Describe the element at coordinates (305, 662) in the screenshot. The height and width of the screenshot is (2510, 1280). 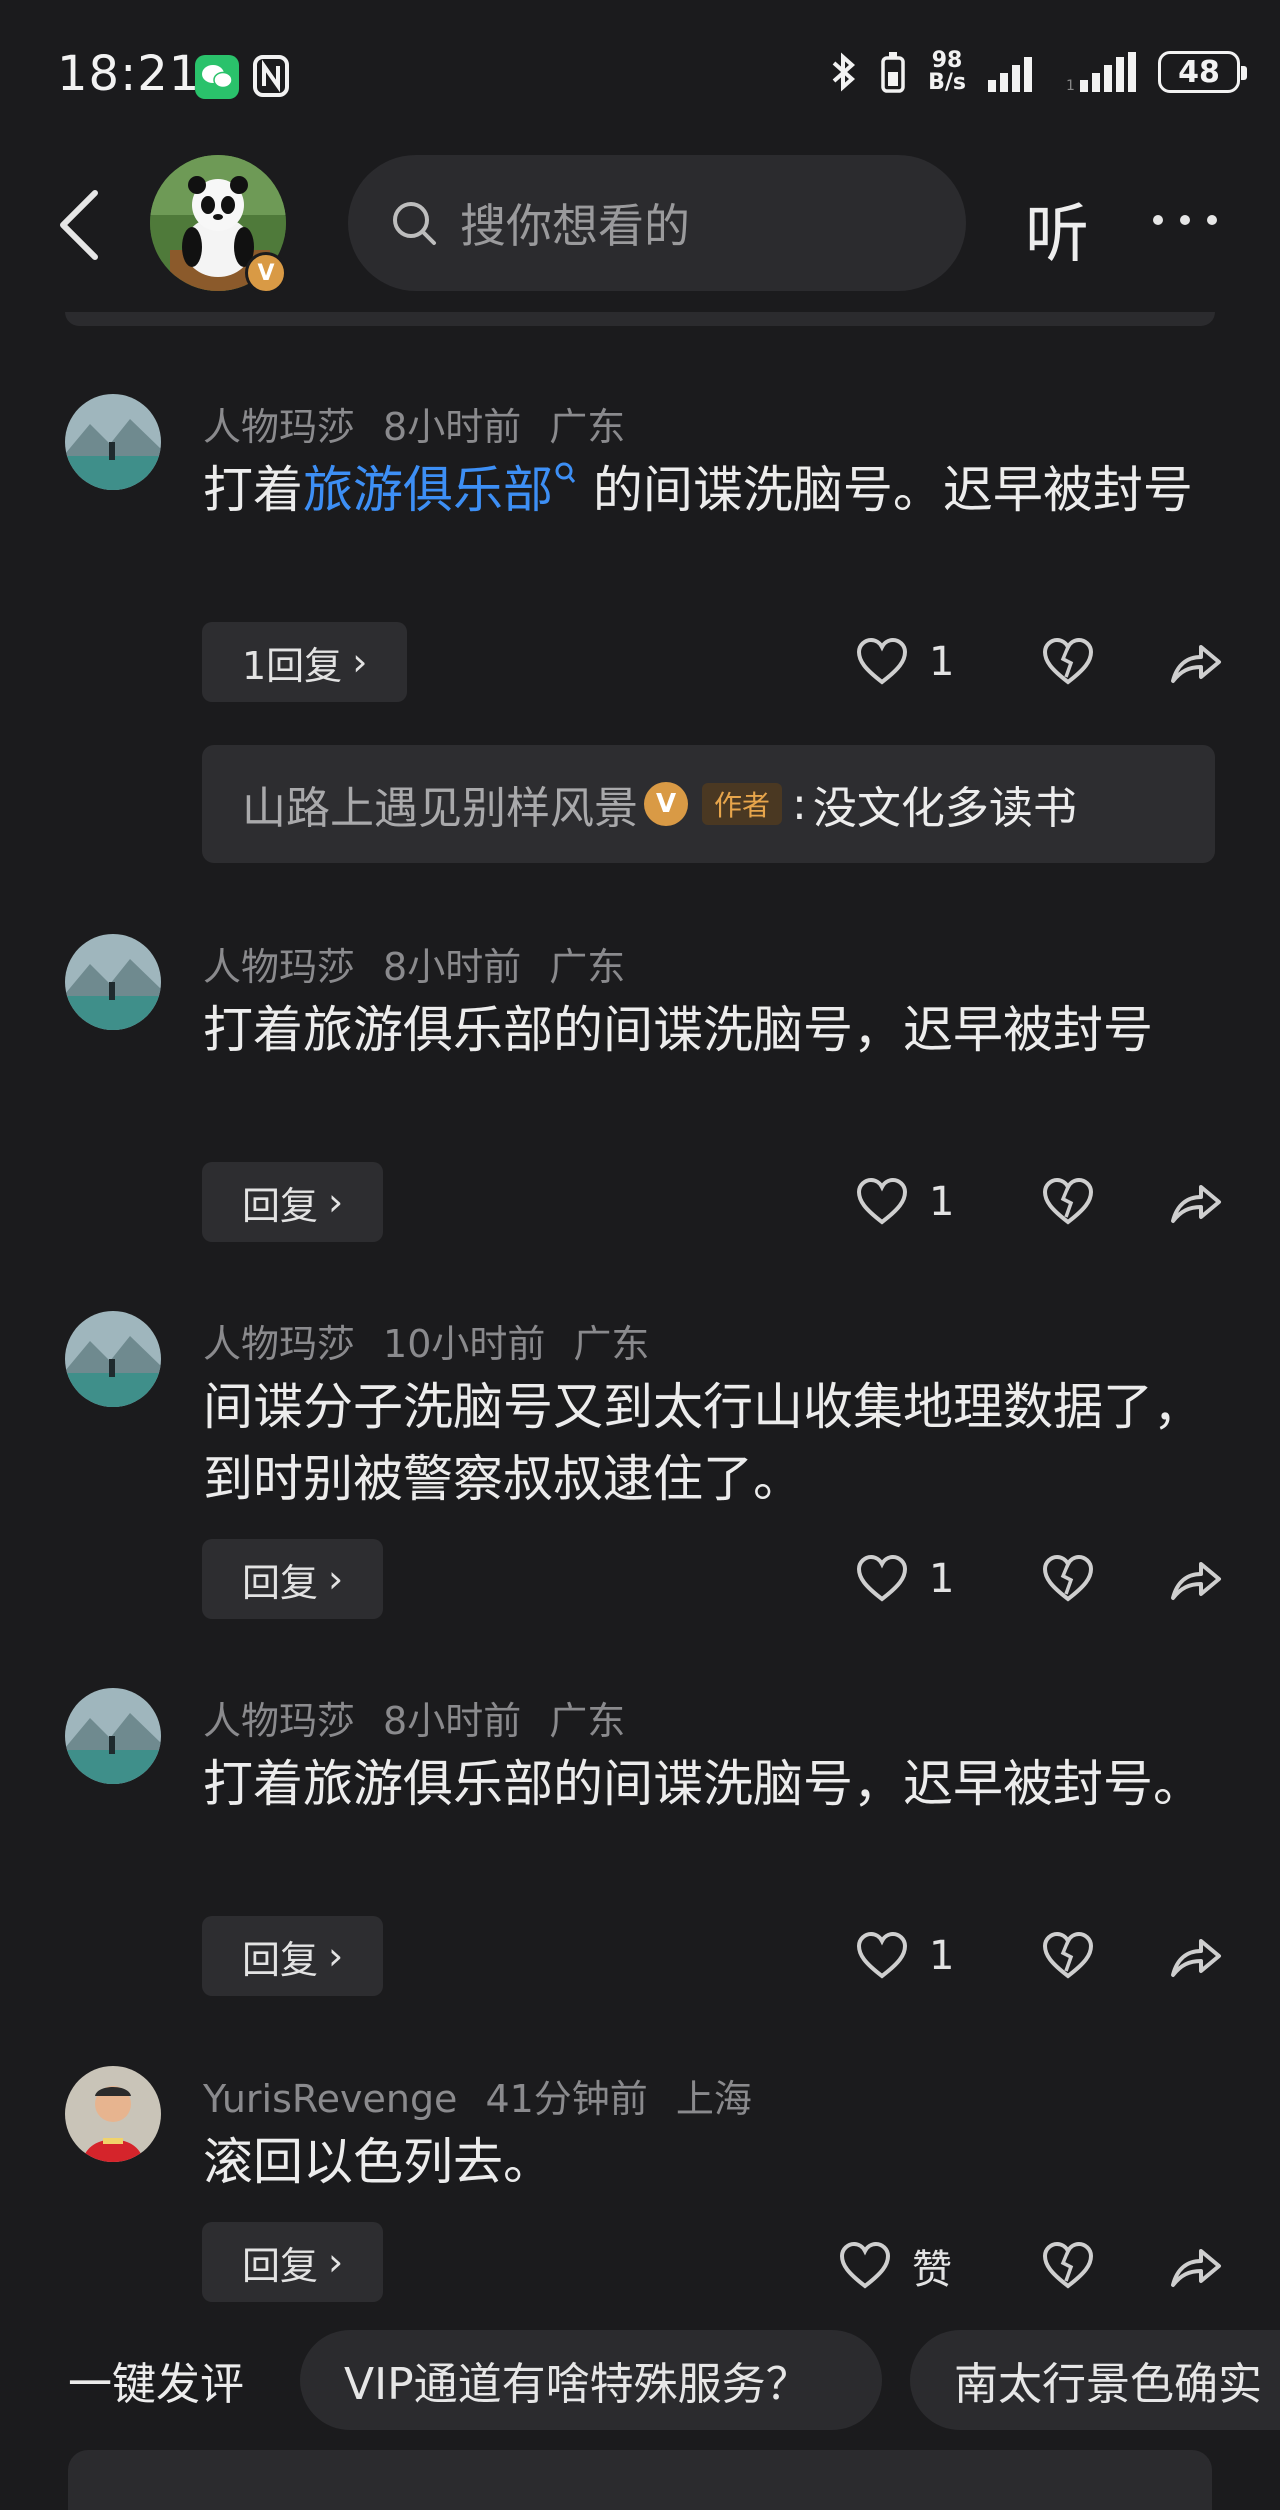
I see `reply-button: 1回复 ›` at that location.